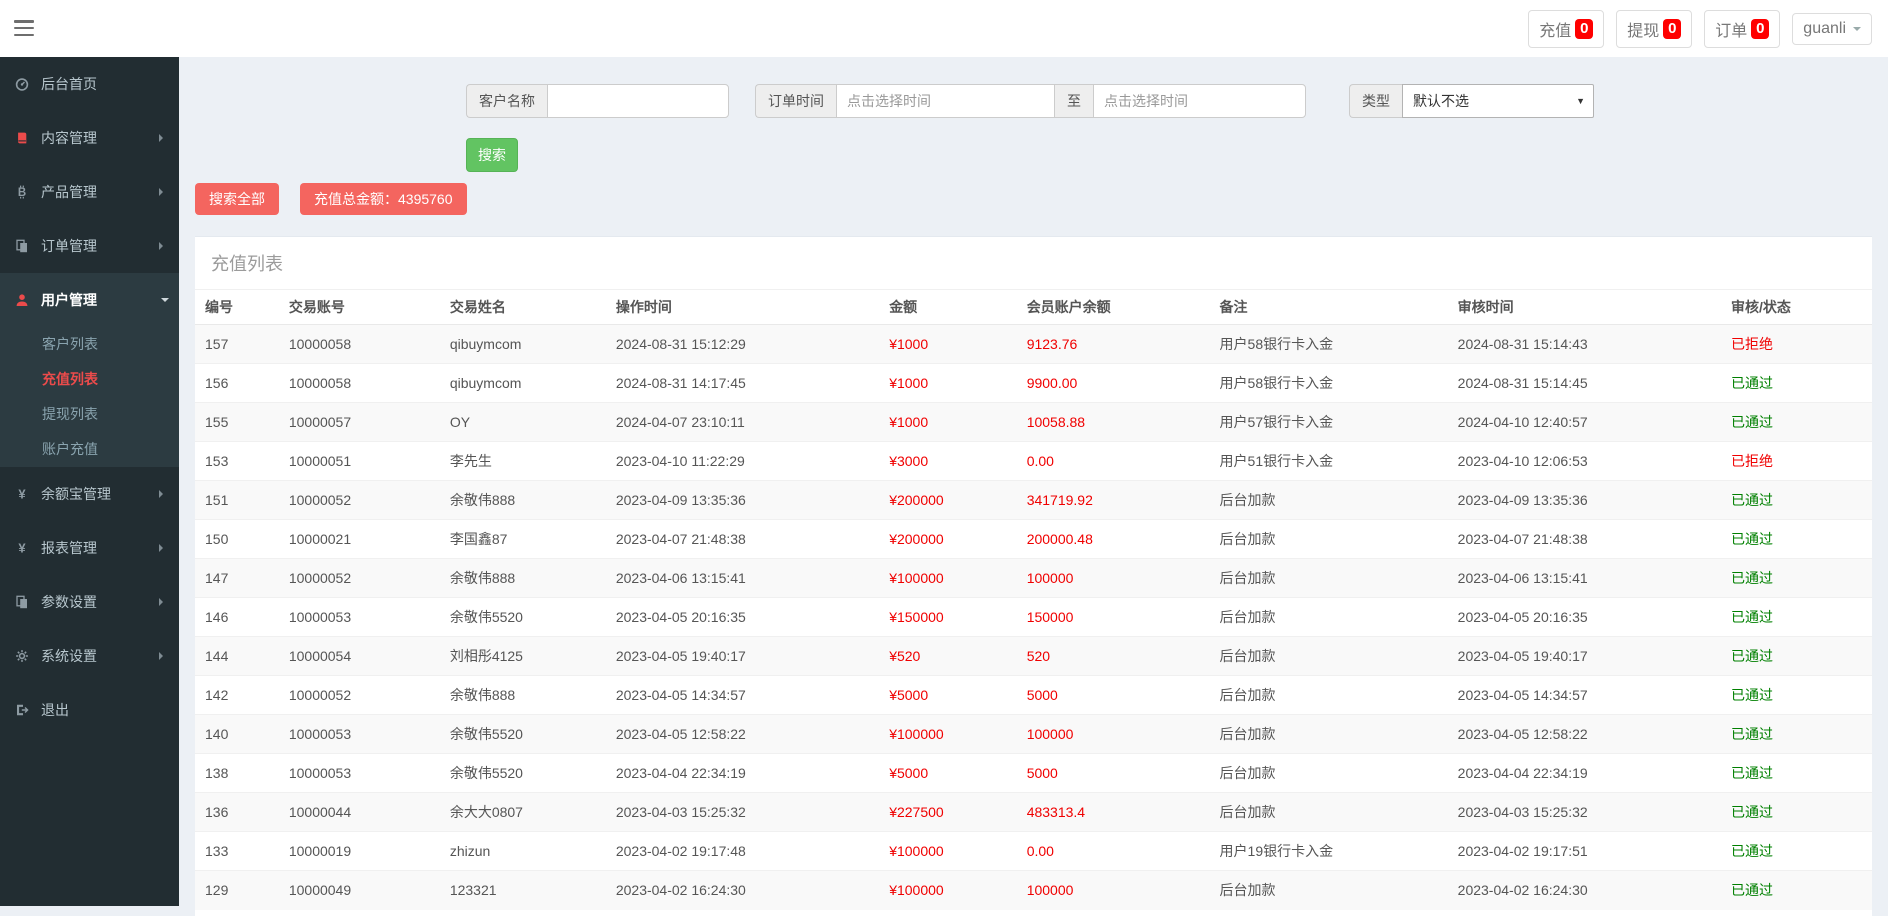 The height and width of the screenshot is (916, 1888). I want to click on cell-time: 2023-04-02 16:24:30, so click(742, 890).